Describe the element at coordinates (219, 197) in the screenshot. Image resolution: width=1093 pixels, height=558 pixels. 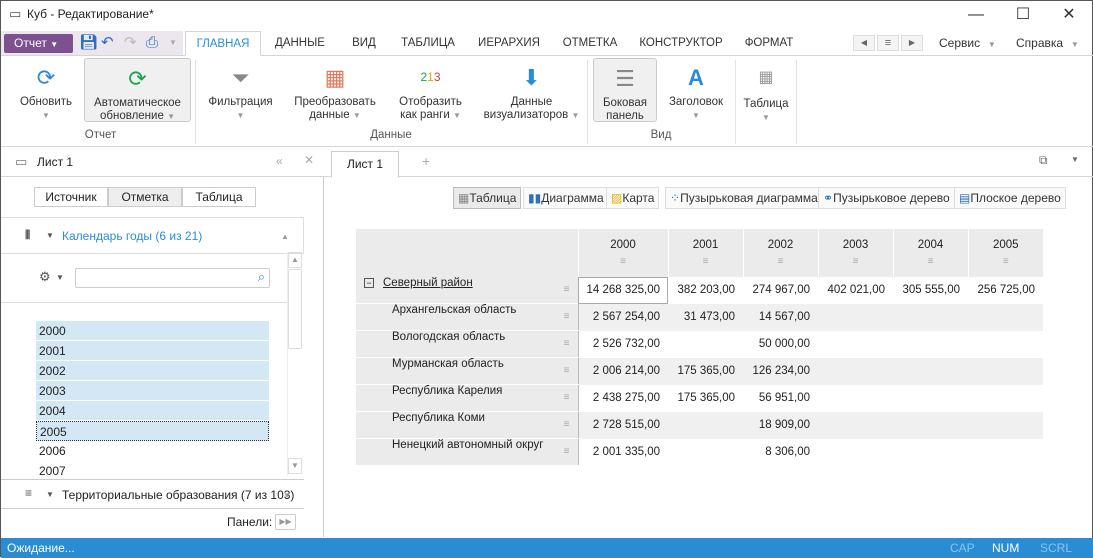
I see `segment-table: Таблица` at that location.